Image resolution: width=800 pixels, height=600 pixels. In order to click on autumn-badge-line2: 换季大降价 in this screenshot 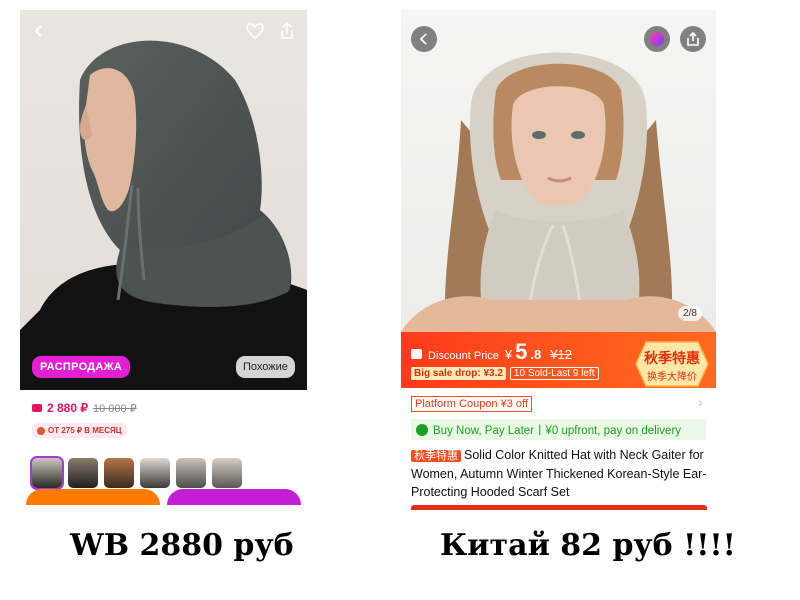, I will do `click(672, 377)`.